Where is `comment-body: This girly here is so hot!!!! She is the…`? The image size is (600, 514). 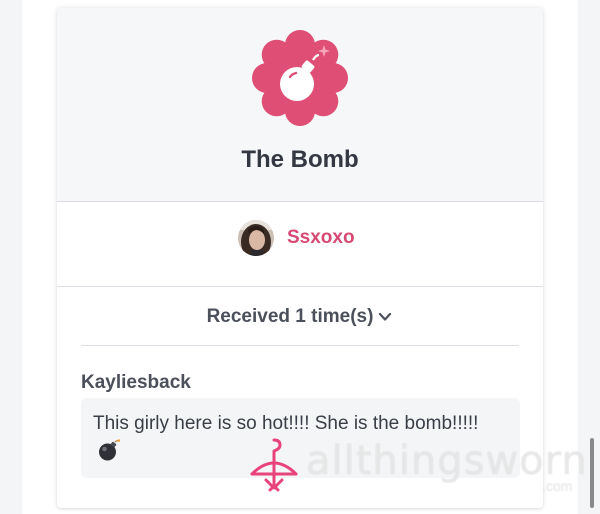 comment-body: This girly here is so hot!!!! She is the… is located at coordinates (291, 438).